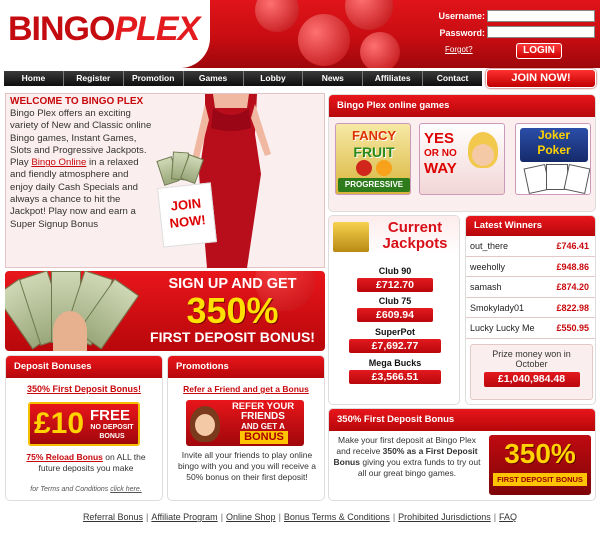 This screenshot has height=540, width=600. What do you see at coordinates (554, 135) in the screenshot?
I see `game-title-line1: Joker` at bounding box center [554, 135].